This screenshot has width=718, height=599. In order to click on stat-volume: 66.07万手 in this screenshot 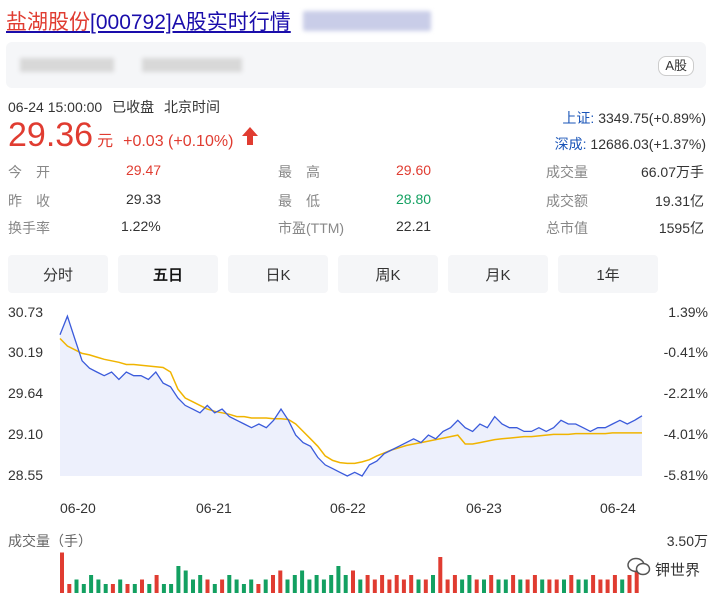, I will do `click(672, 172)`.